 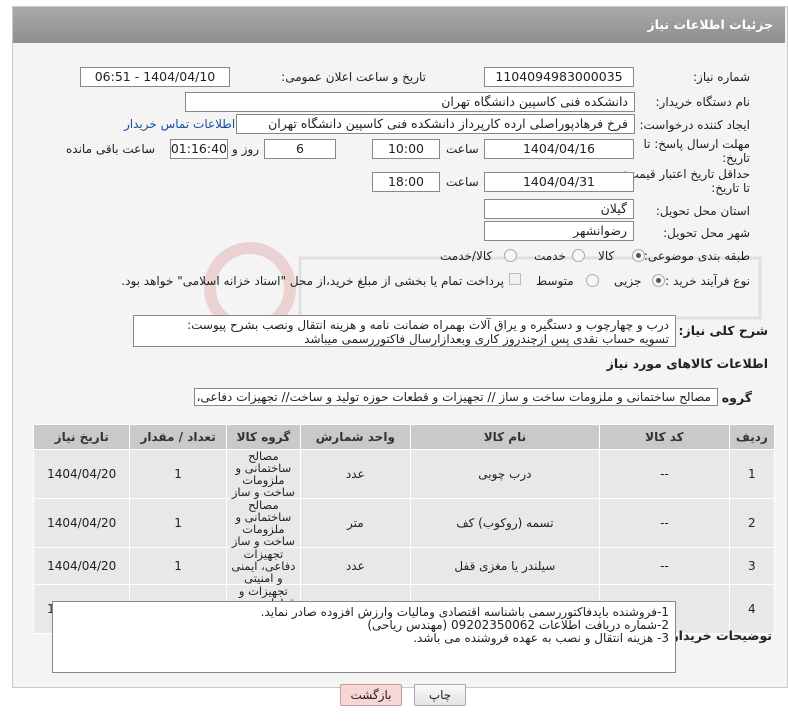 I want to click on category-radio-goods-service, so click(x=510, y=255).